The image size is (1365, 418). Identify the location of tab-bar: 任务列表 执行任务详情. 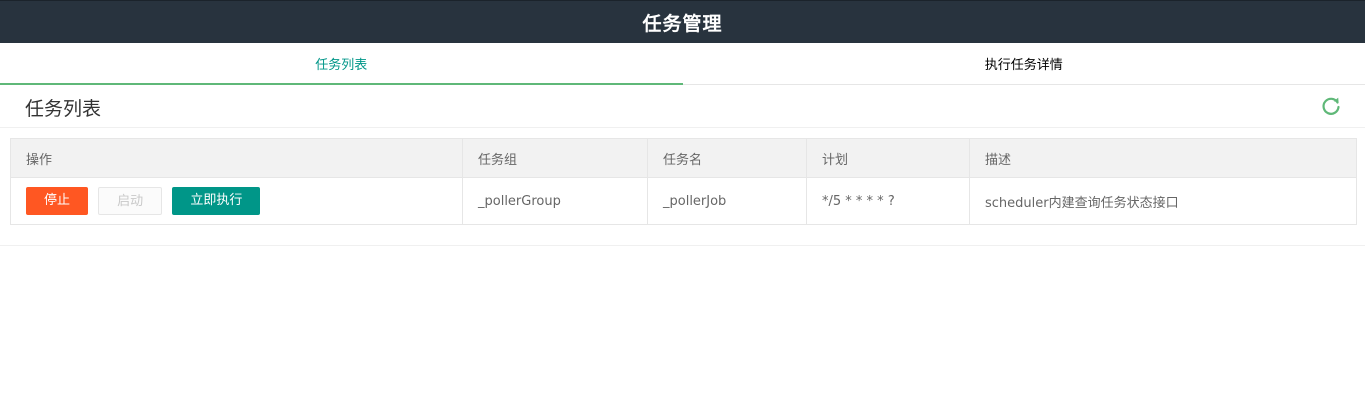
(682, 64).